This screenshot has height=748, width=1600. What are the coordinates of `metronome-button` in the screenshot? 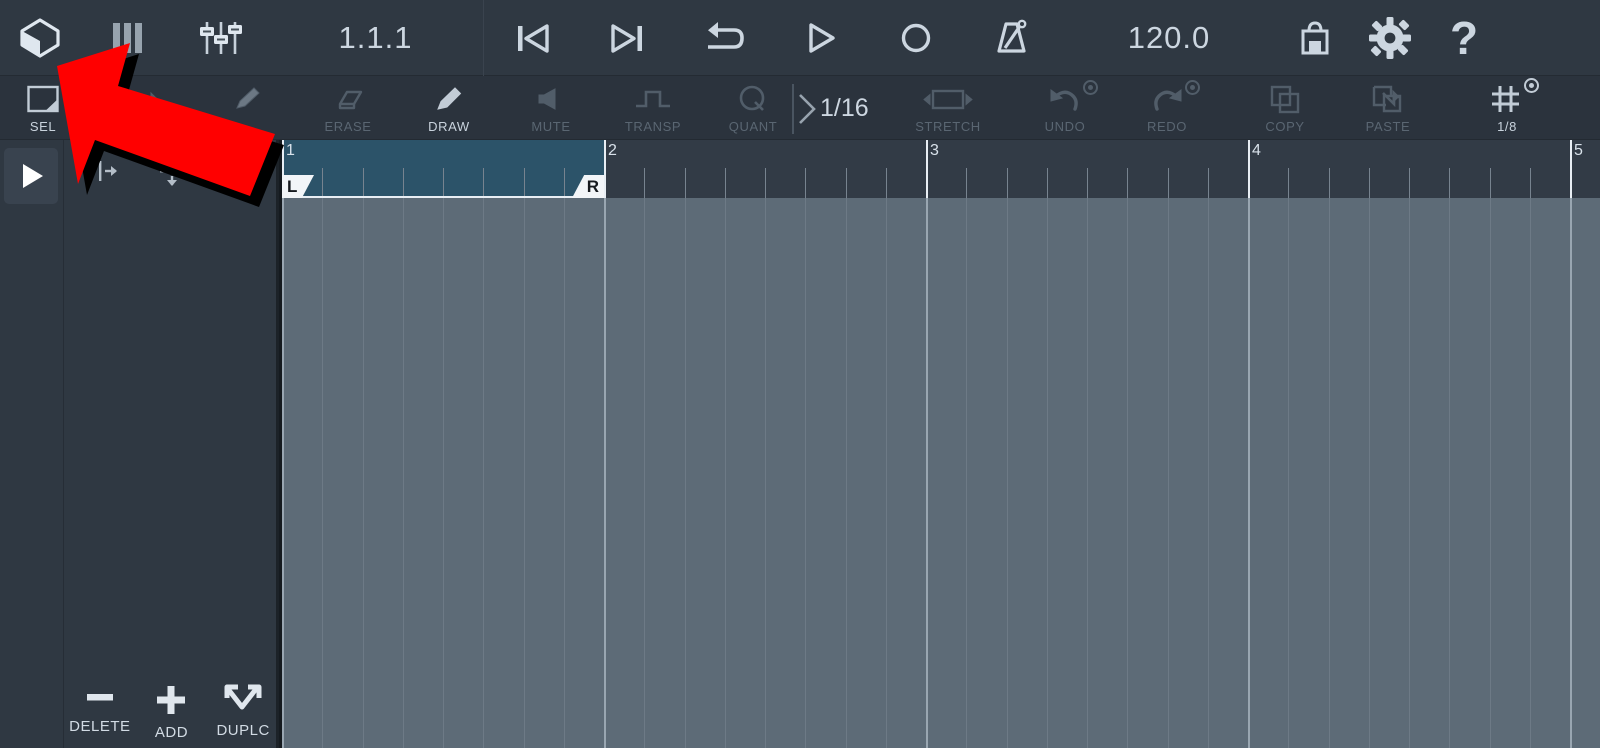 It's located at (1012, 38).